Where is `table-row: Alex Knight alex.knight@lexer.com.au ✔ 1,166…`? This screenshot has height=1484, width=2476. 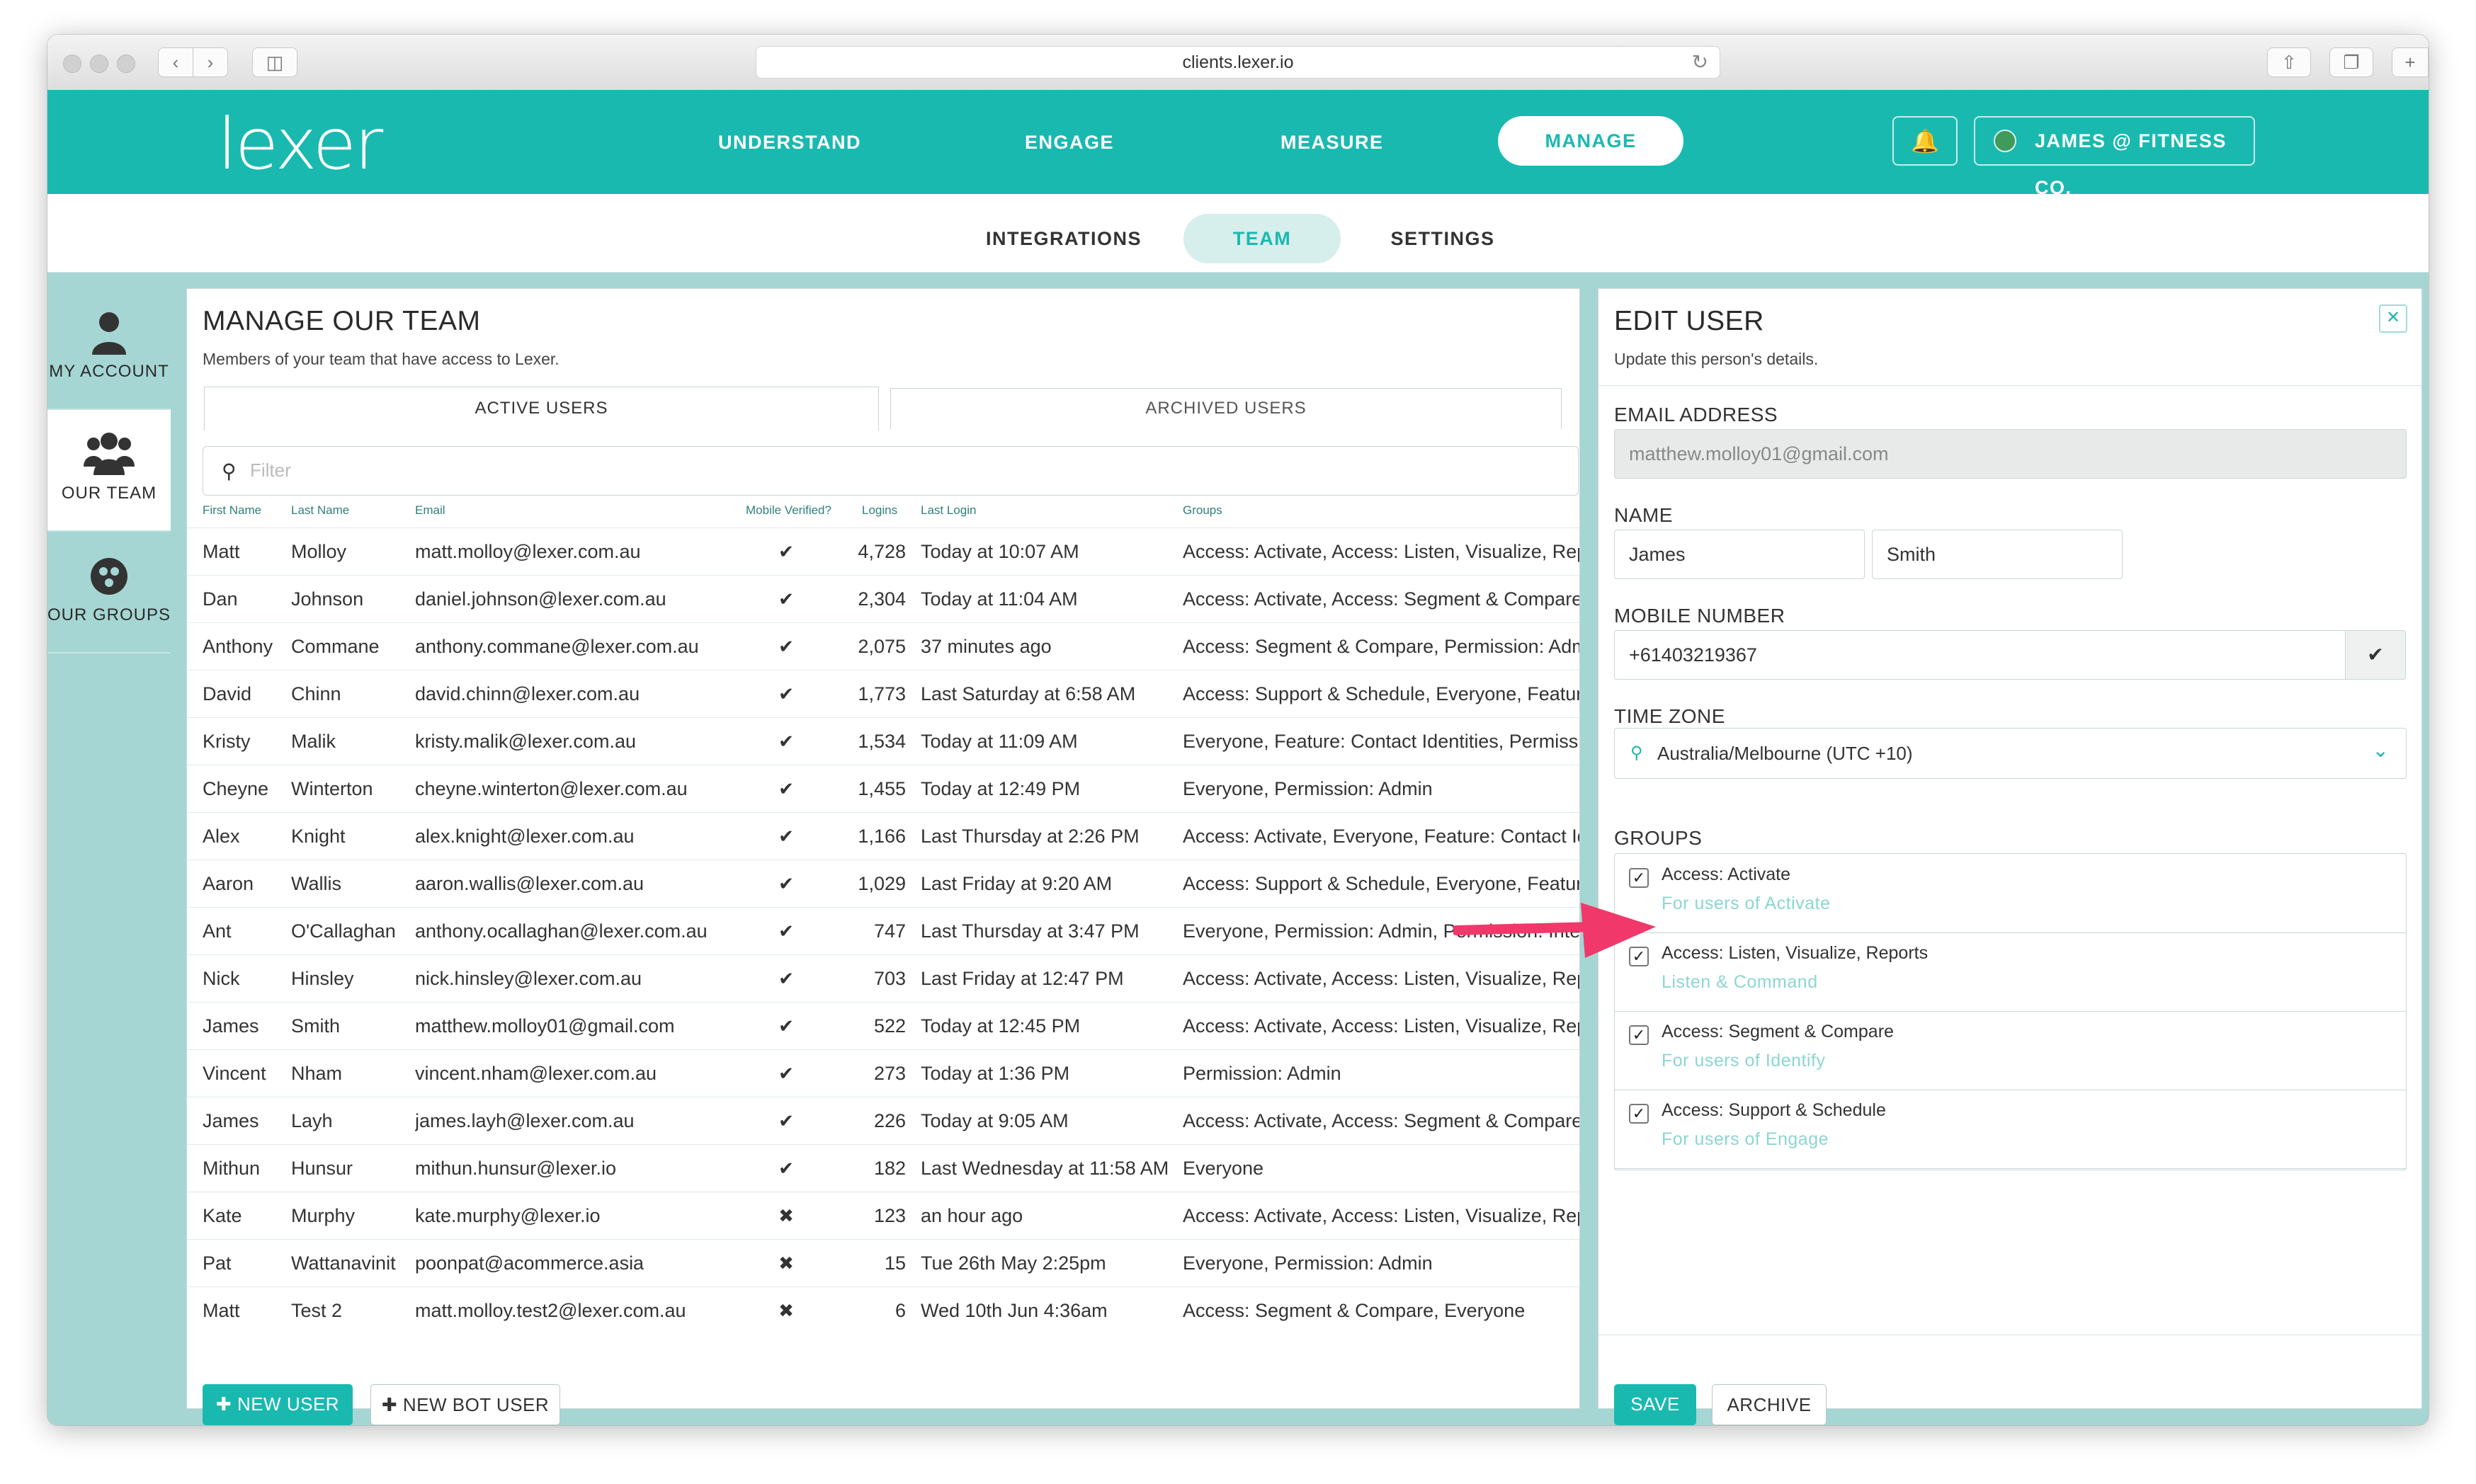 table-row: Alex Knight alex.knight@lexer.com.au ✔ 1,166… is located at coordinates (883, 836).